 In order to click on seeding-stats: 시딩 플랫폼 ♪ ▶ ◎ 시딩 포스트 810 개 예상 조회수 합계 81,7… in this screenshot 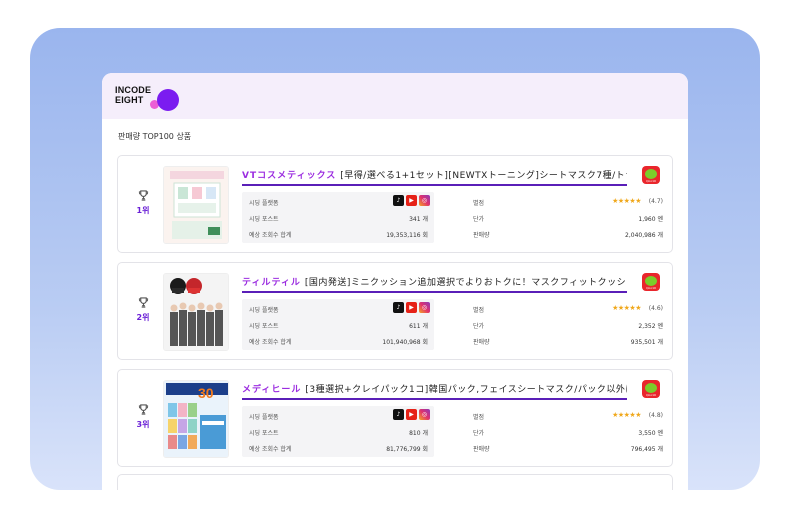, I will do `click(338, 431)`.